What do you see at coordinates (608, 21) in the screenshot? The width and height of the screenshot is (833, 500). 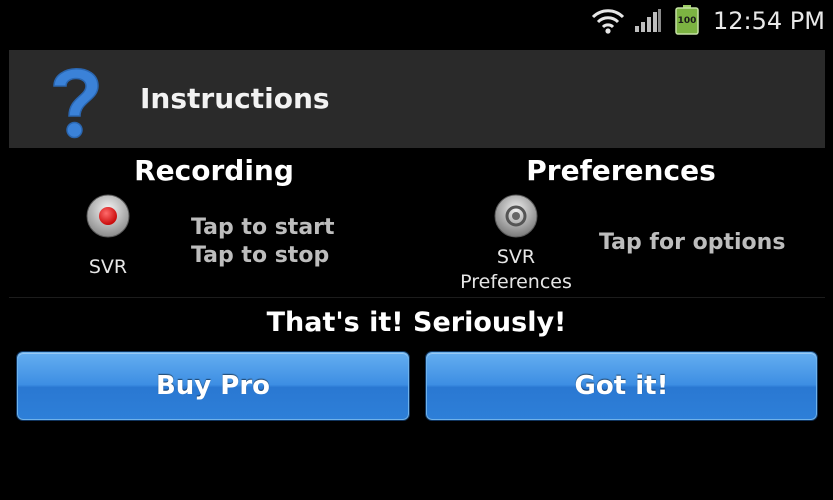 I see `wifi-icon` at bounding box center [608, 21].